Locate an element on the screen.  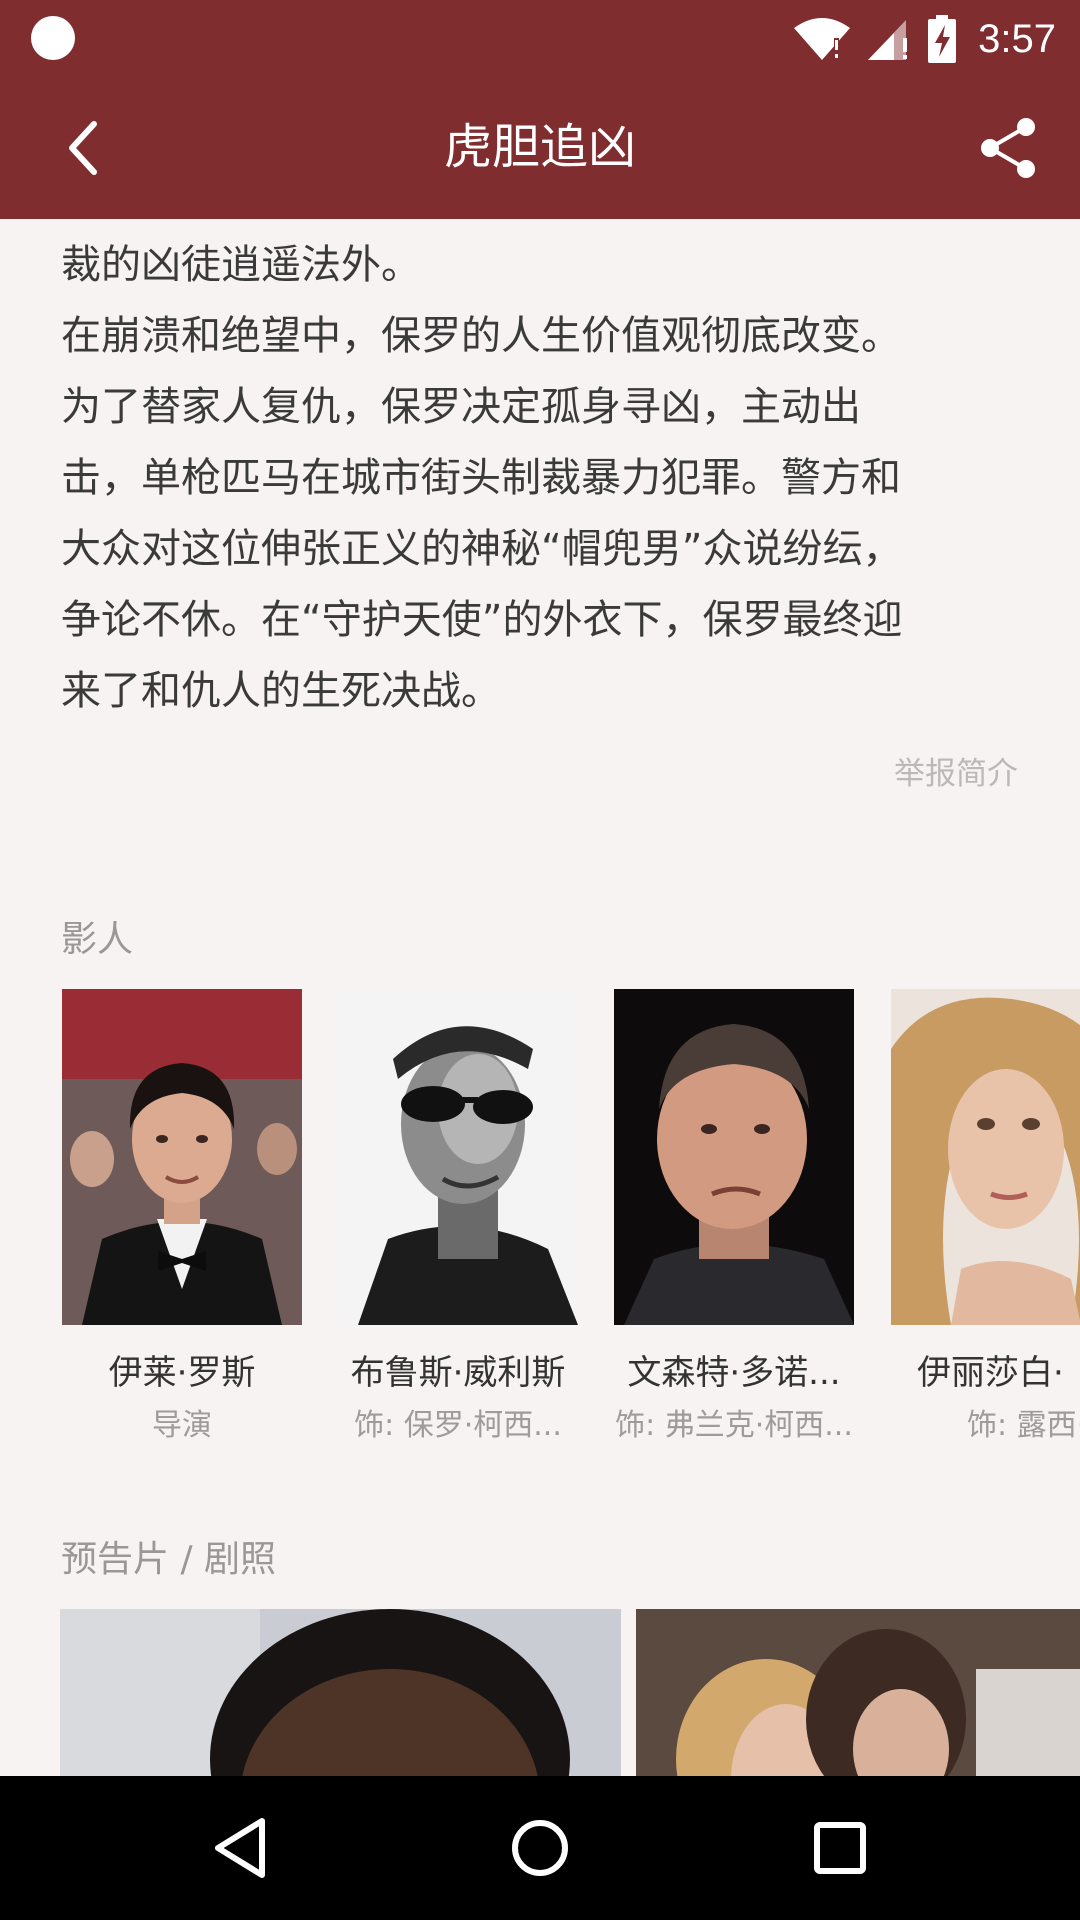
cast-card: 伊丽莎白· 饰: 露西·柯西 is located at coordinates (985, 1216).